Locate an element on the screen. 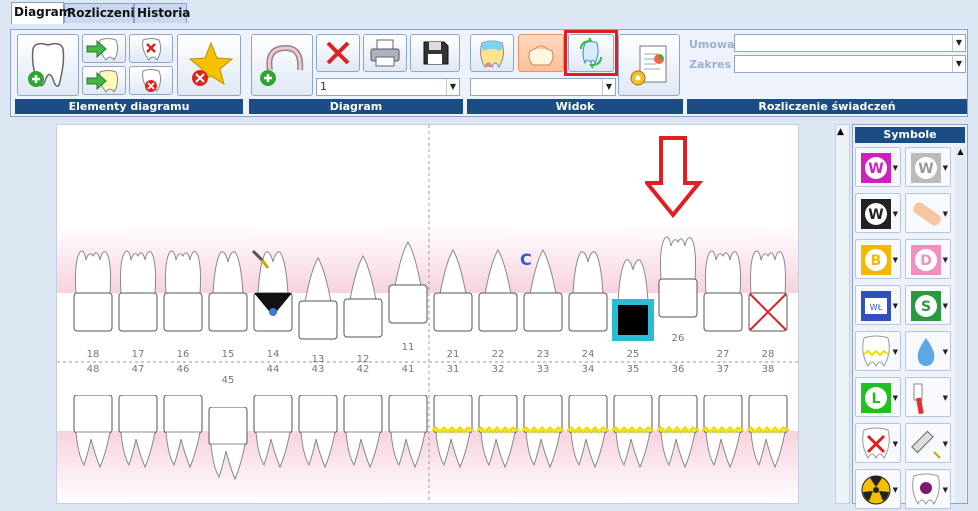  report-settings-button is located at coordinates (649, 65).